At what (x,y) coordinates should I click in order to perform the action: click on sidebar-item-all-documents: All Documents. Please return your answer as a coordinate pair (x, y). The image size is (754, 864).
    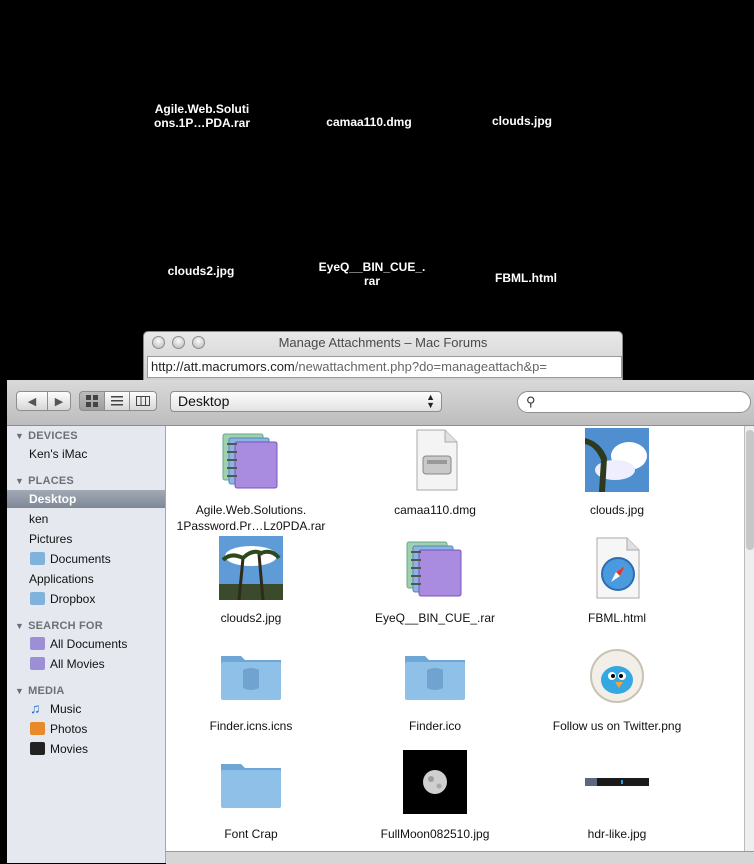
    Looking at the image, I should click on (86, 644).